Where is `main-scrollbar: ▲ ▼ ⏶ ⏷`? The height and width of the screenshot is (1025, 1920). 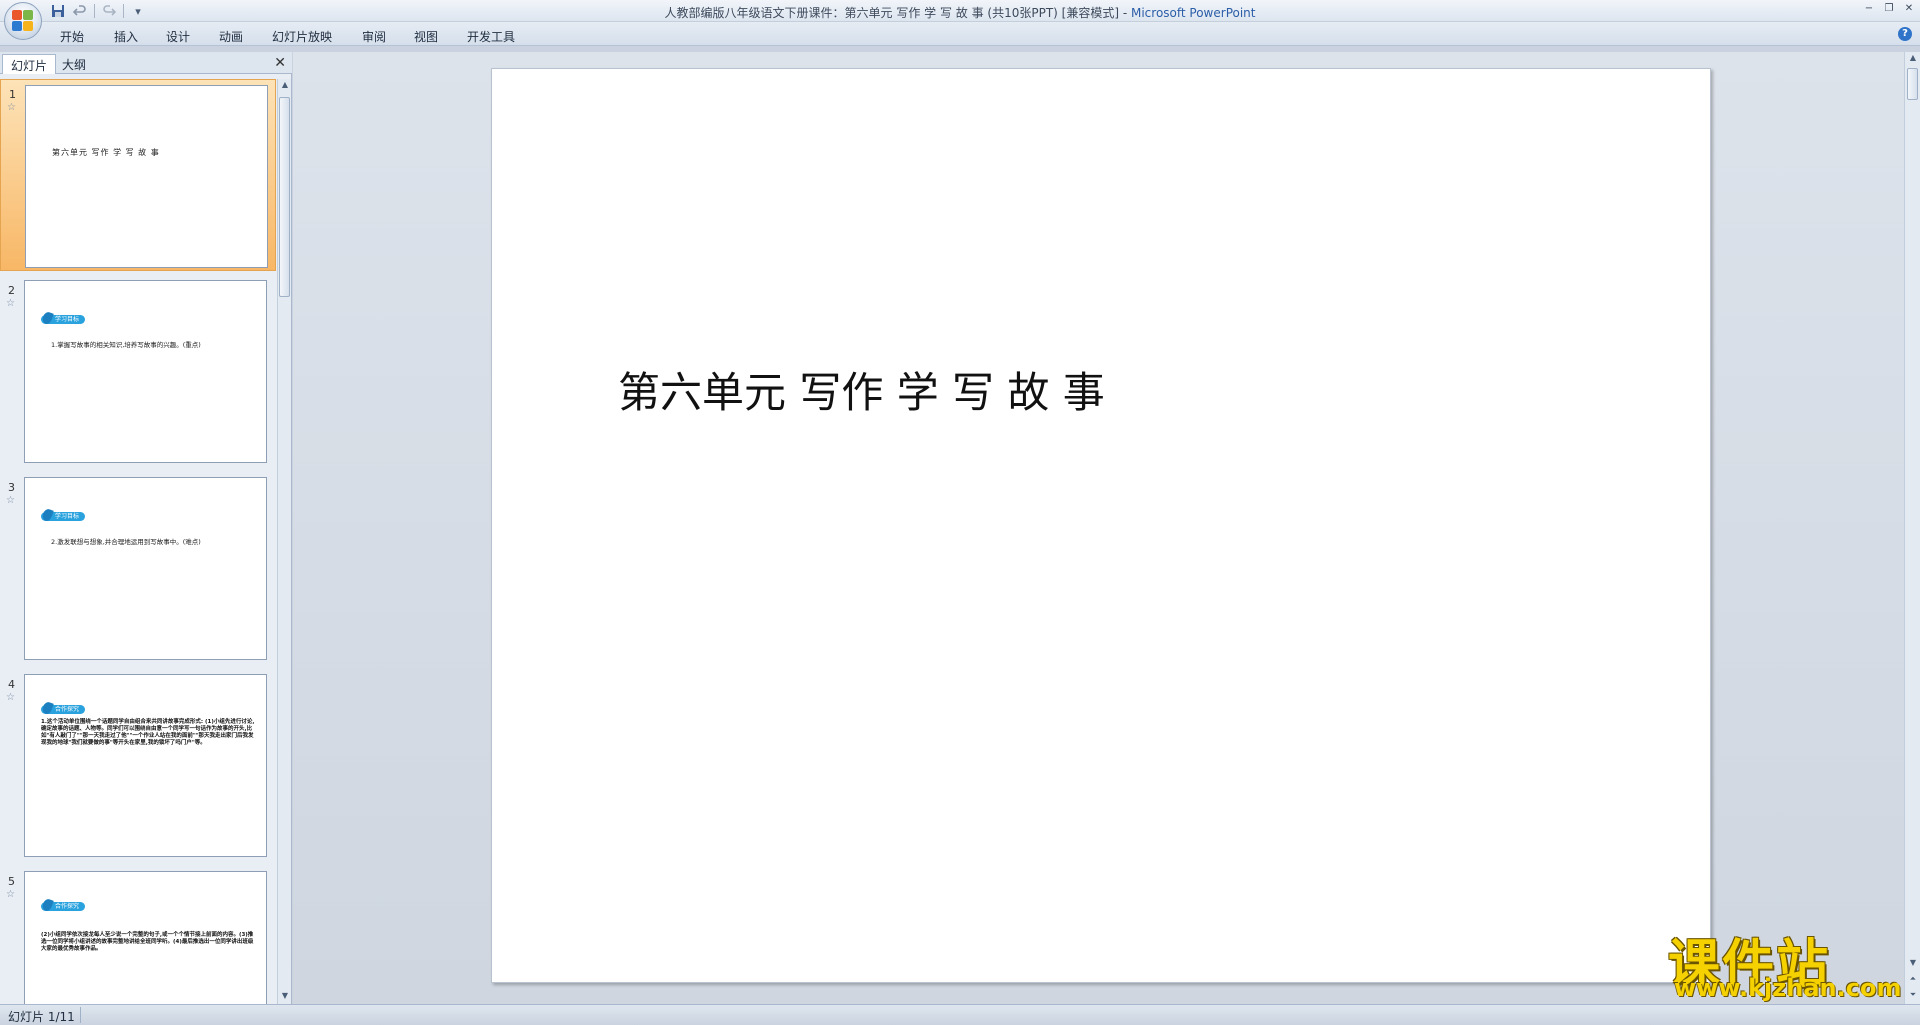
main-scrollbar: ▲ ▼ ⏶ ⏷ is located at coordinates (1912, 528).